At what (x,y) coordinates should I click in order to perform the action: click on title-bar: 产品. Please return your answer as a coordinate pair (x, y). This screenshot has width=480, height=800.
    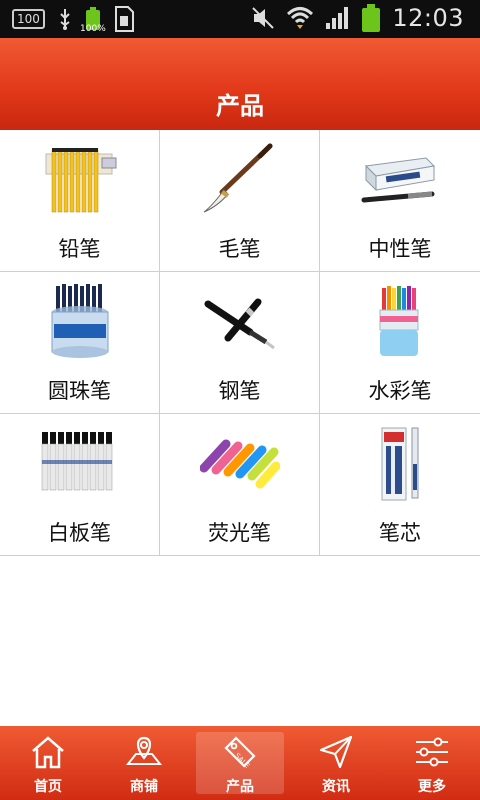
    Looking at the image, I should click on (240, 84).